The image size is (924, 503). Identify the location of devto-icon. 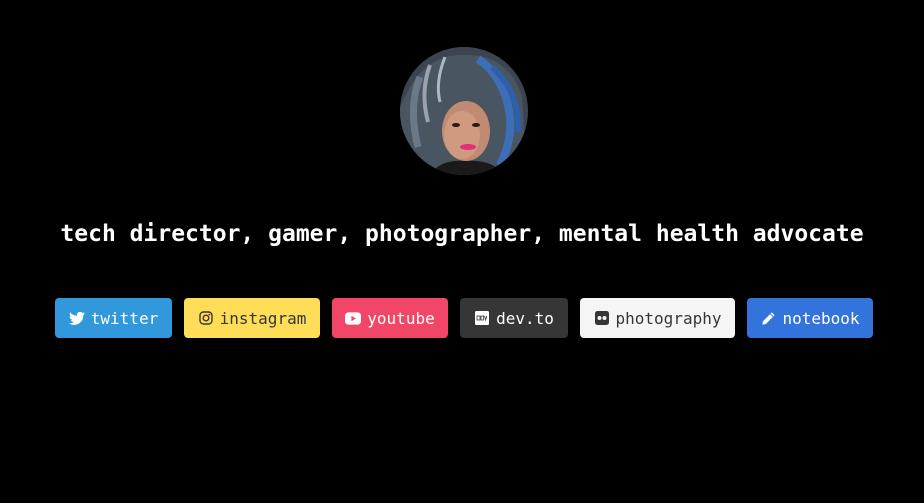
(482, 318).